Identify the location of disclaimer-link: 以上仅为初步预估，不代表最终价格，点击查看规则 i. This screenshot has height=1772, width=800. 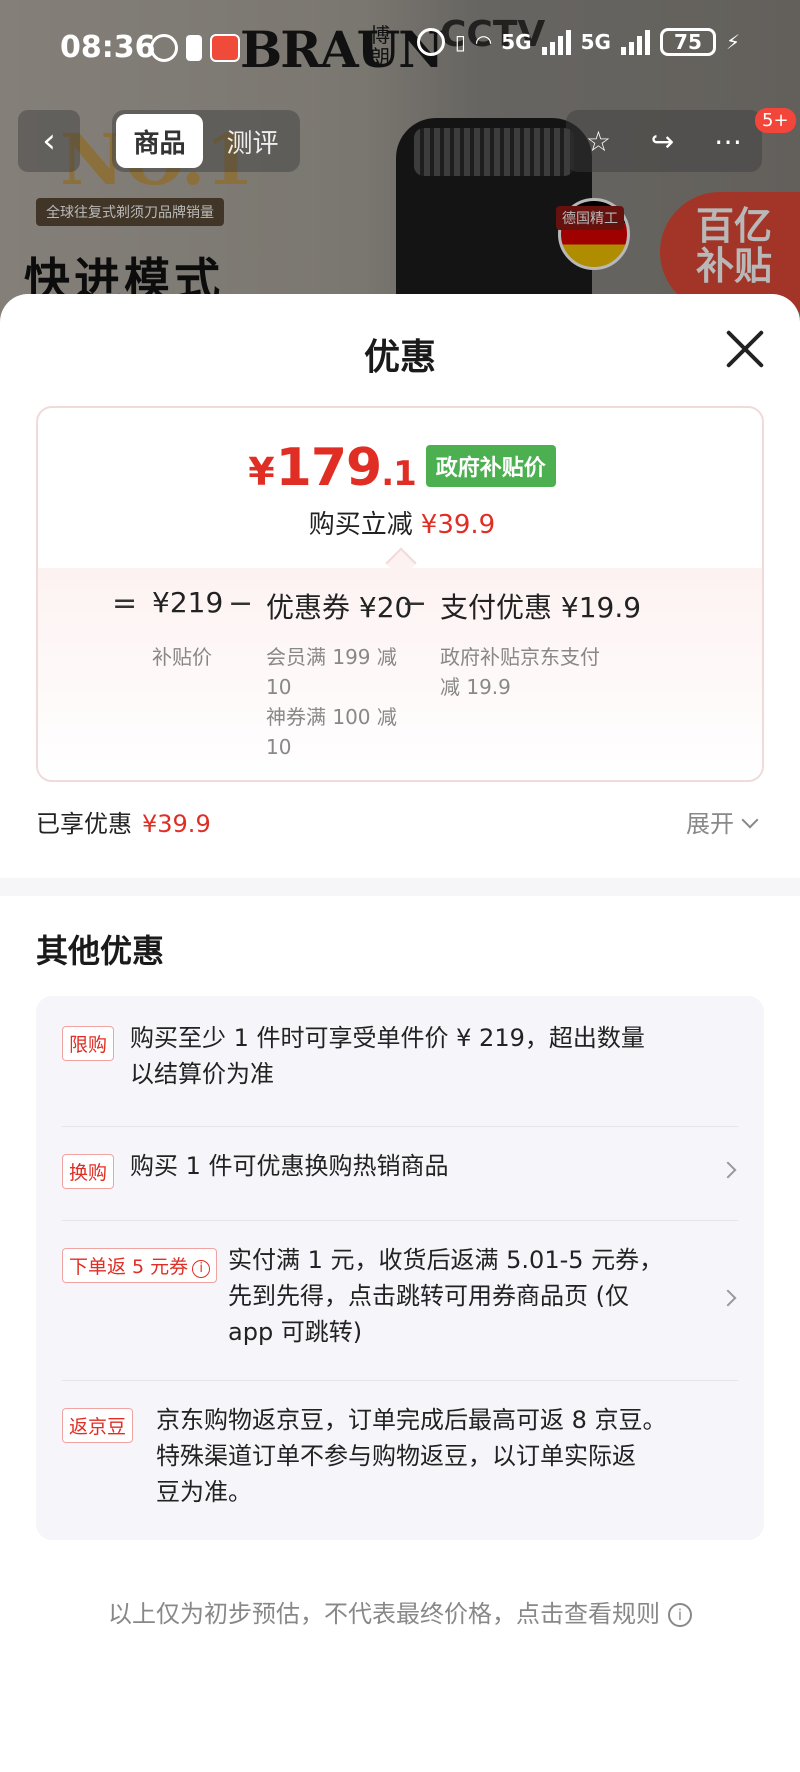
(400, 1611).